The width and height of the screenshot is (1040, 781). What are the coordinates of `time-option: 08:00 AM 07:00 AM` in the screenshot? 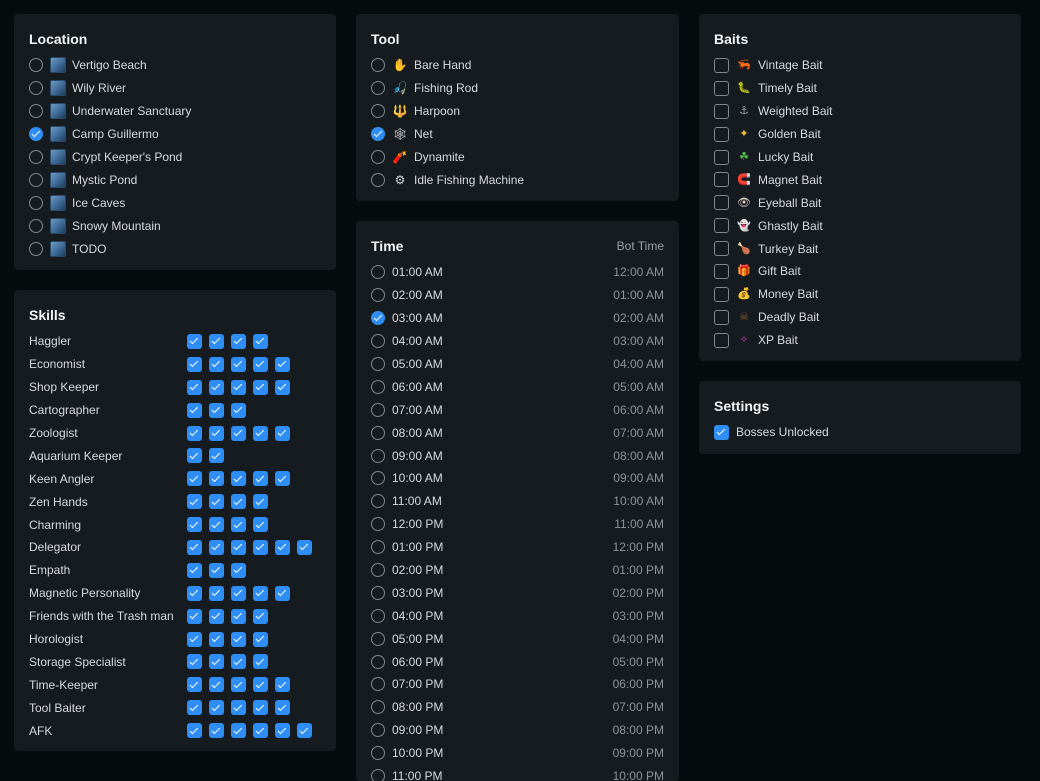 It's located at (517, 432).